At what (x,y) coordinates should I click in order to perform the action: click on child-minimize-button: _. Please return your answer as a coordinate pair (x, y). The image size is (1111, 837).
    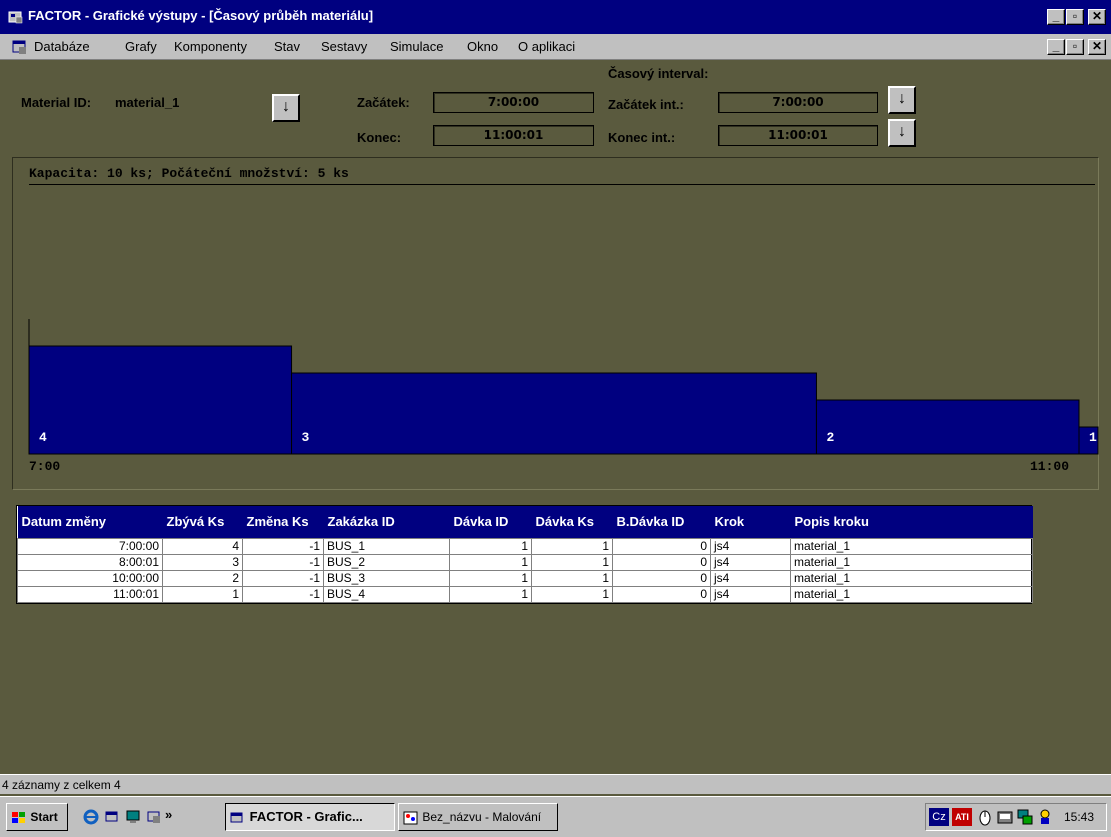
    Looking at the image, I should click on (1056, 47).